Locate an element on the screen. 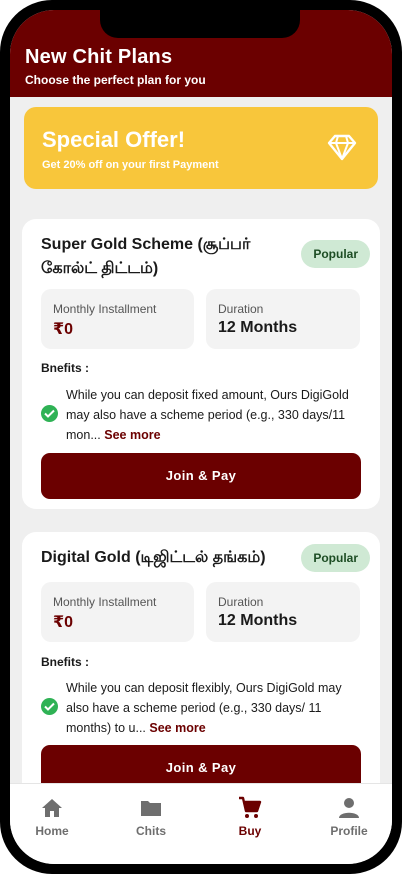 Image resolution: width=402 pixels, height=874 pixels. bottom-navigation: Home Chits Buy Profile is located at coordinates (201, 823).